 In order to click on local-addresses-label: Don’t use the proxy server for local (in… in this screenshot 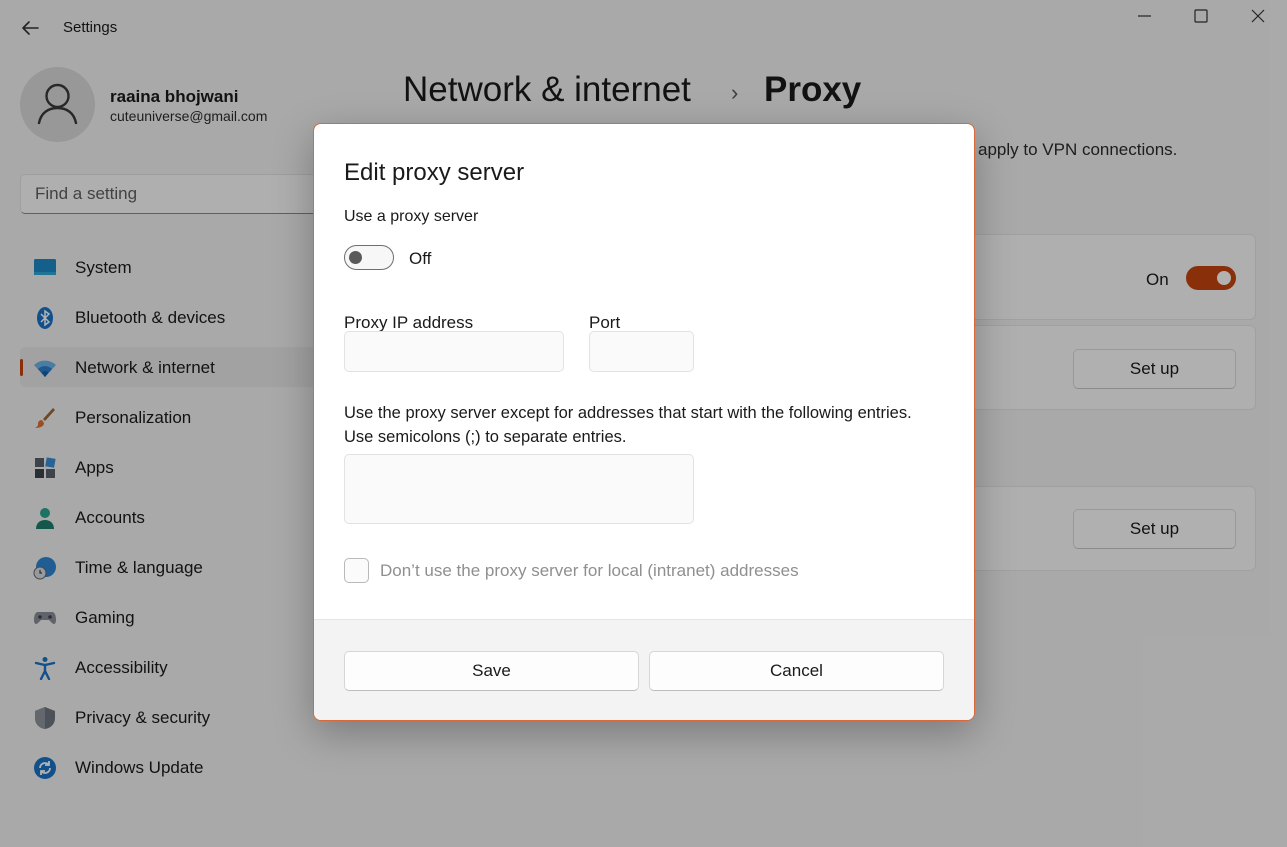, I will do `click(589, 570)`.